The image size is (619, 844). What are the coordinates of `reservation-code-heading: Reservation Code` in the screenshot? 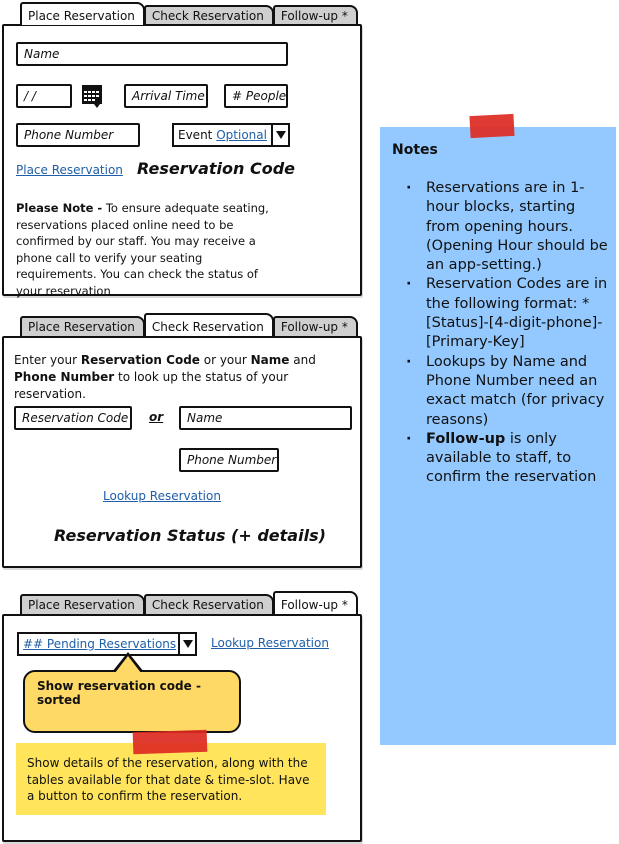 It's located at (216, 168).